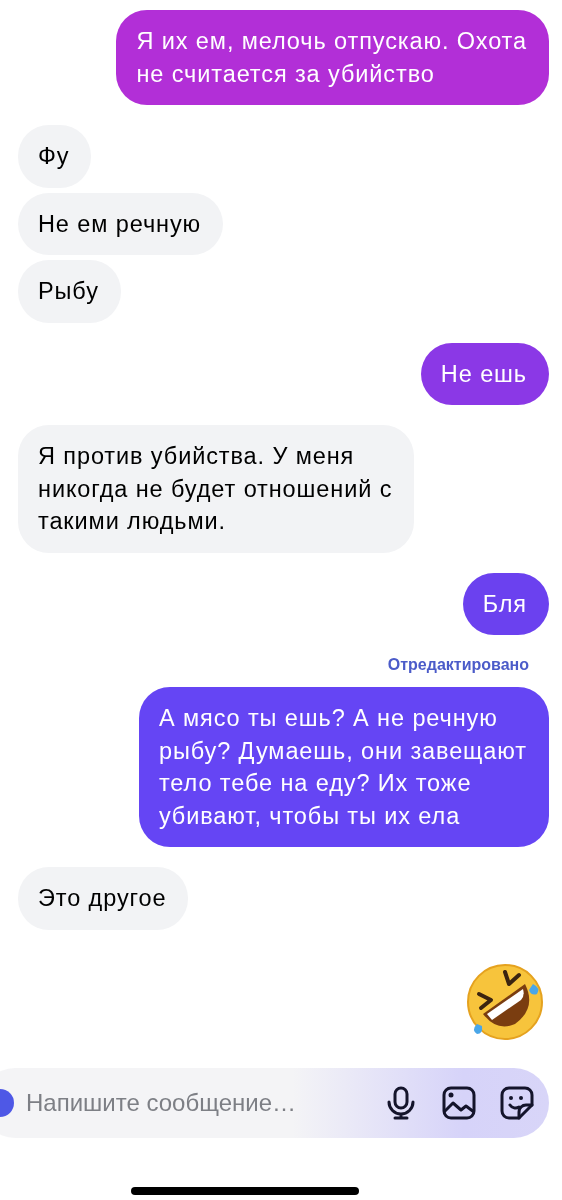 Image resolution: width=562 pixels, height=1200 pixels. I want to click on received-message-bubble: Я против убийства. У меня никогда не будет отношений с такими людьми., so click(216, 489).